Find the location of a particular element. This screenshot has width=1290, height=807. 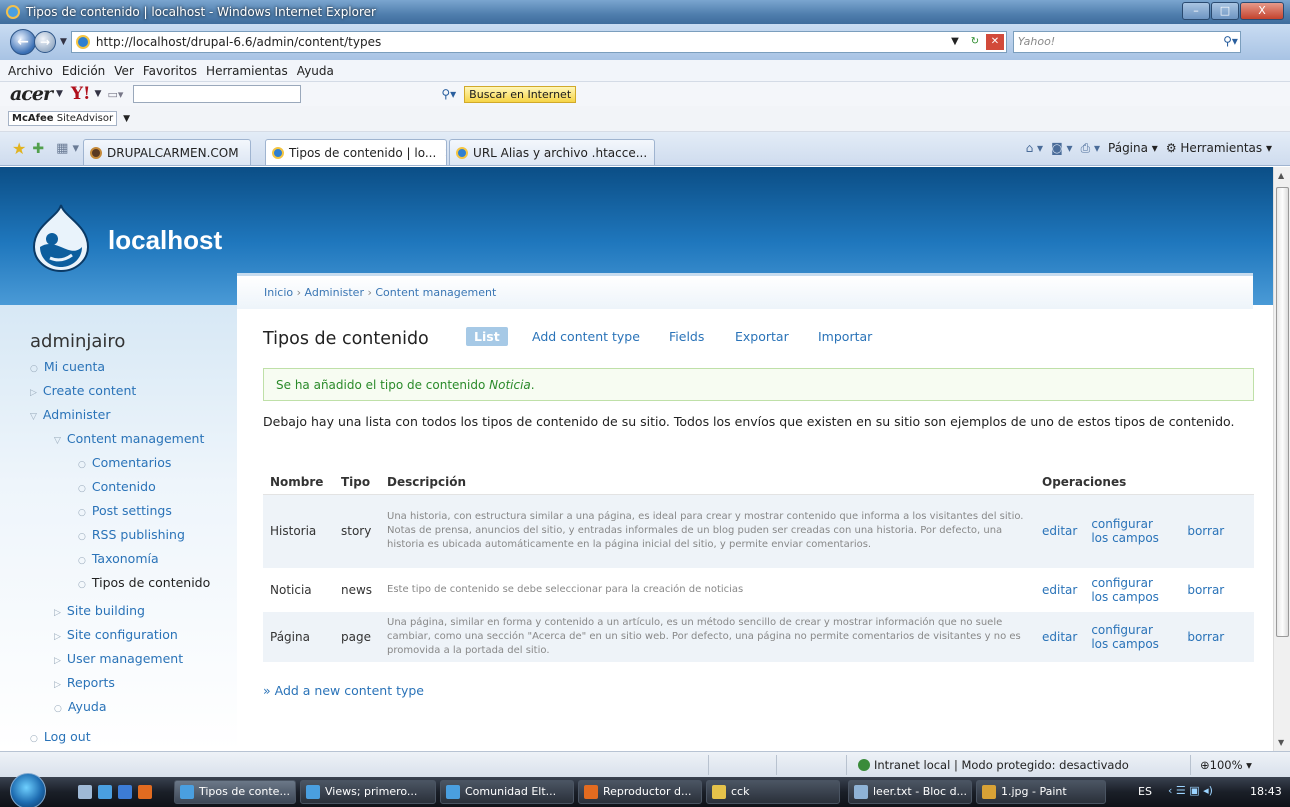

sidebar-item-contenido: ○ Contenido is located at coordinates (117, 486).